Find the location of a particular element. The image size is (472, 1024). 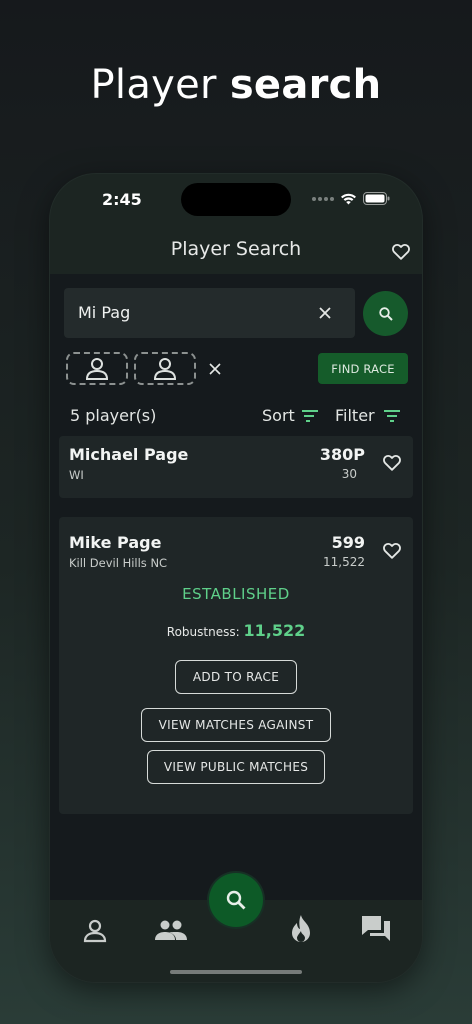

filter-button: Filter is located at coordinates (368, 415).